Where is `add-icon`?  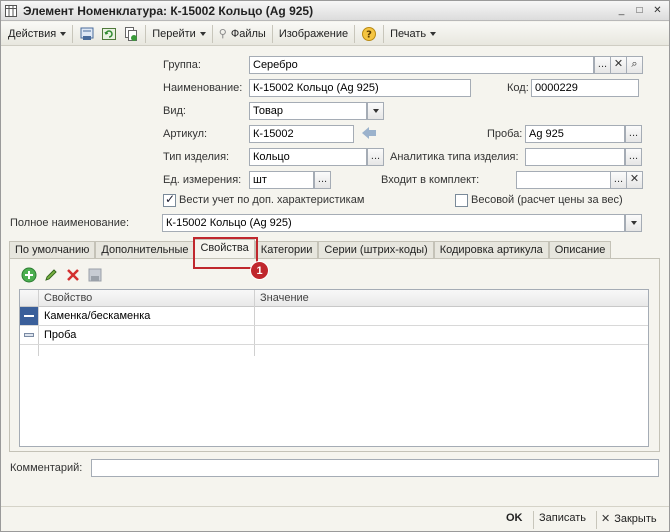
add-icon is located at coordinates (29, 275).